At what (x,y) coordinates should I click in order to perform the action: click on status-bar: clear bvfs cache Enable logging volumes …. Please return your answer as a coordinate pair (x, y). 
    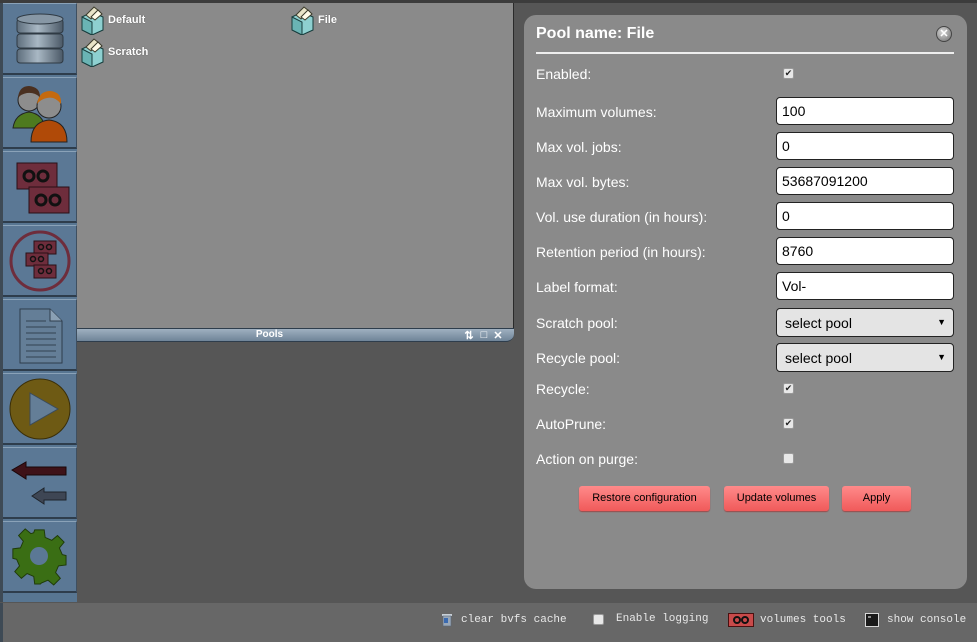
    Looking at the image, I should click on (488, 622).